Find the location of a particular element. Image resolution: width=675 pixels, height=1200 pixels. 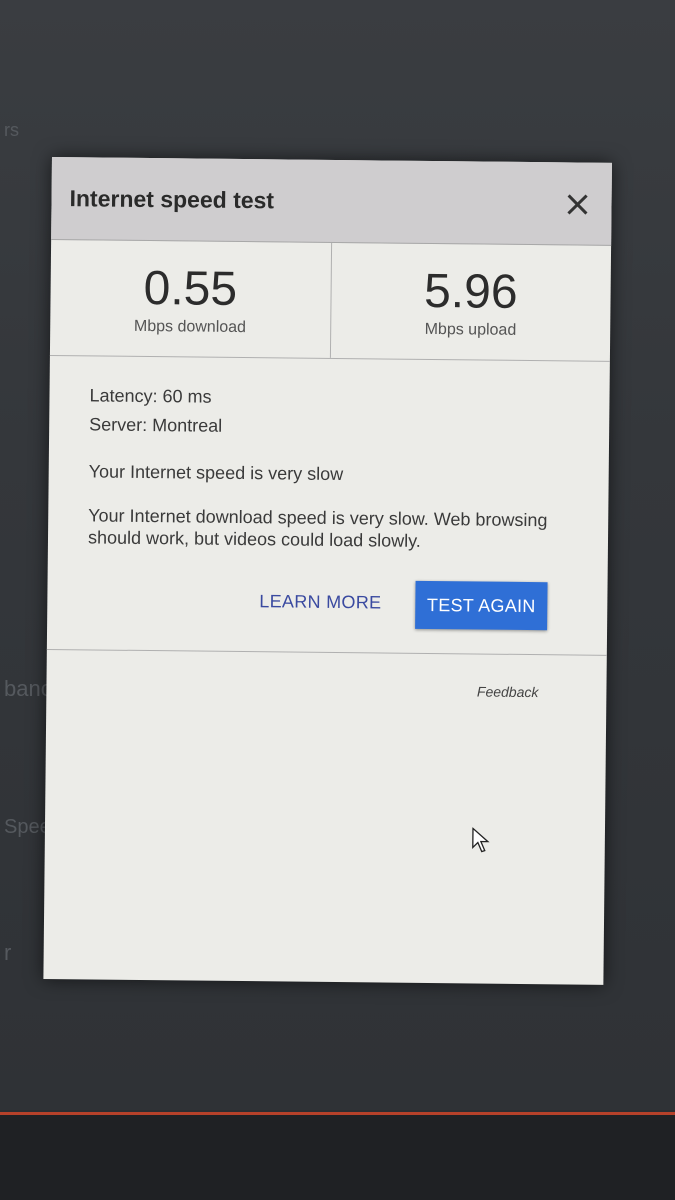

background-fragment: Spee is located at coordinates (27, 827).